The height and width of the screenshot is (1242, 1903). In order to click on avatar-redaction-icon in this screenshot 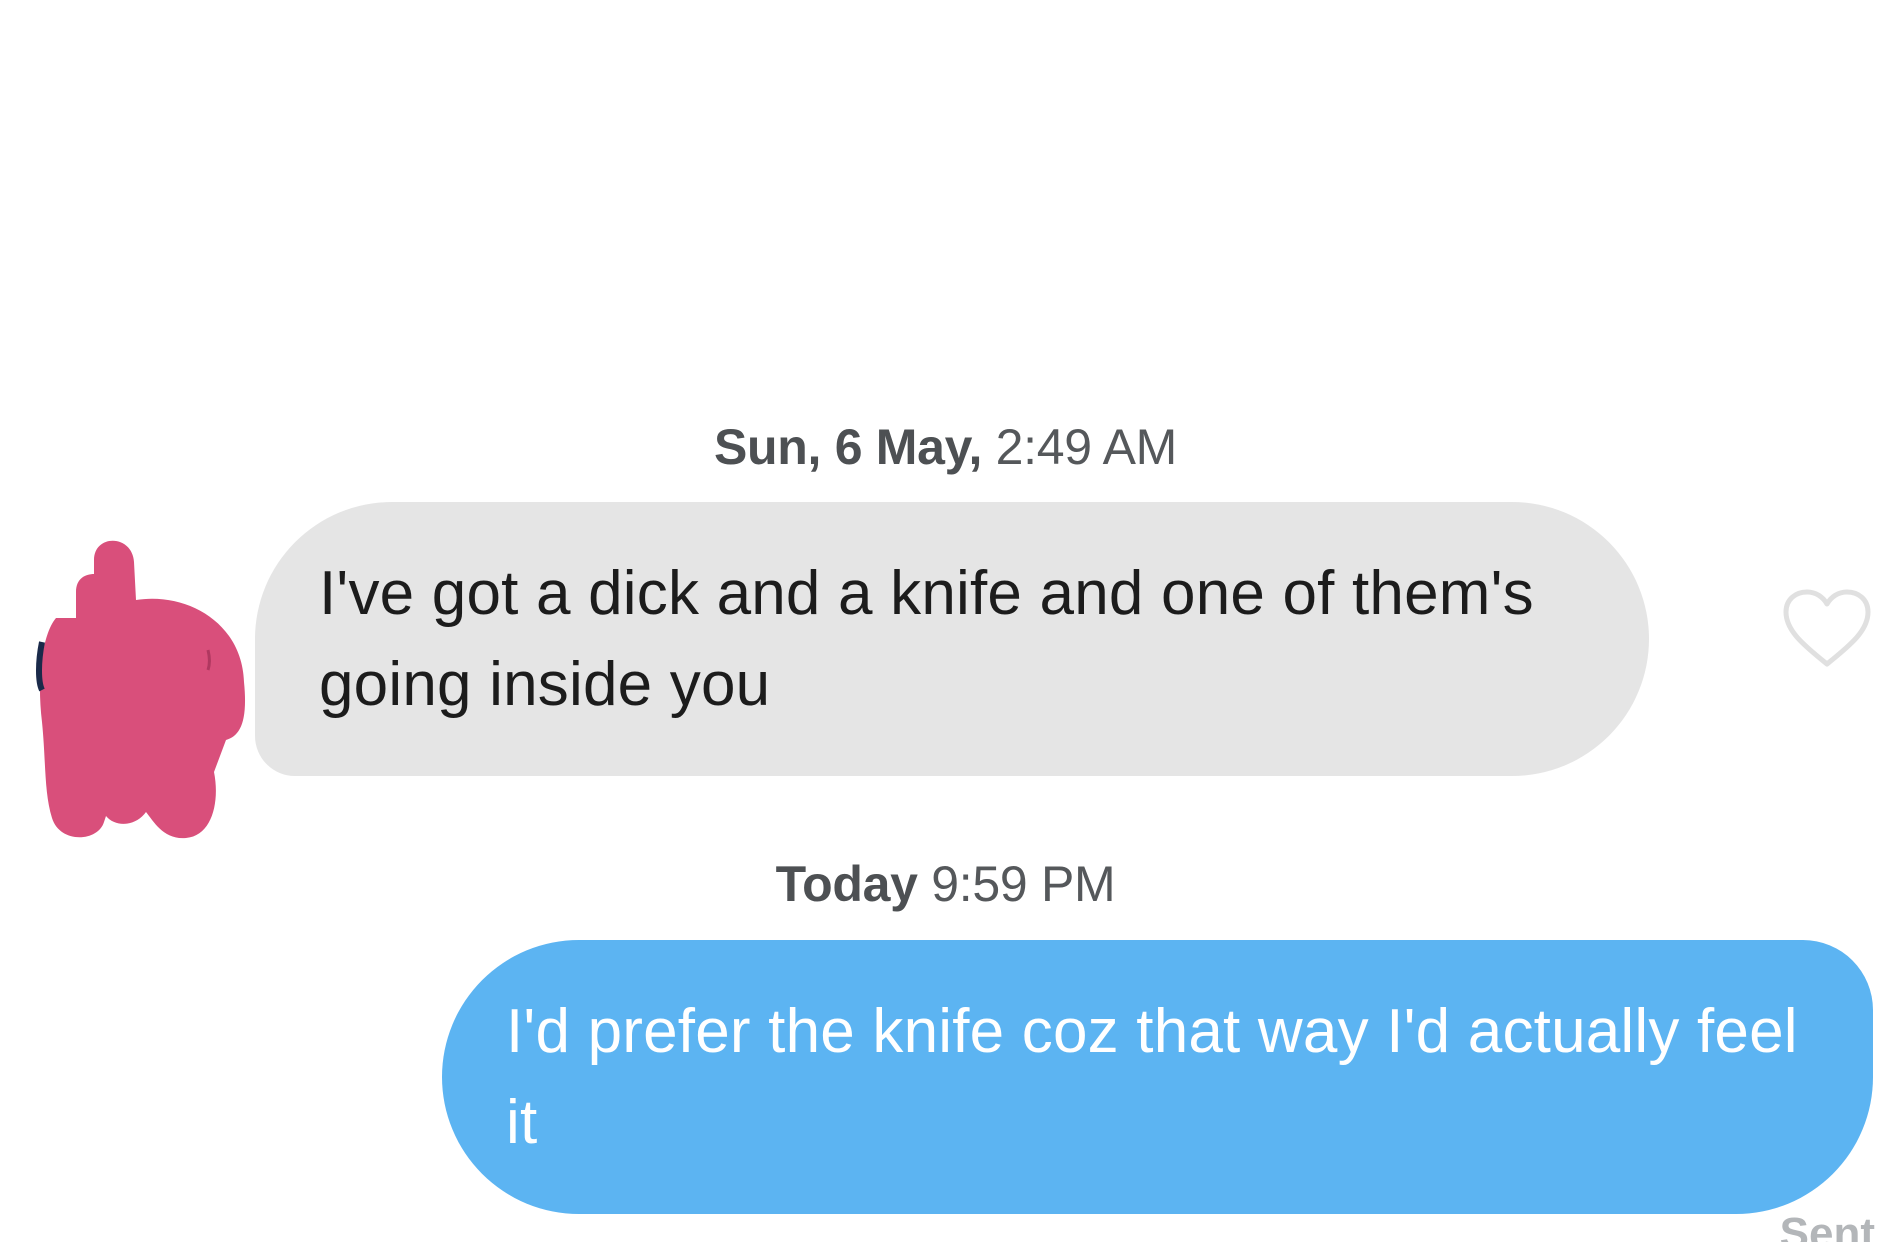, I will do `click(141, 689)`.